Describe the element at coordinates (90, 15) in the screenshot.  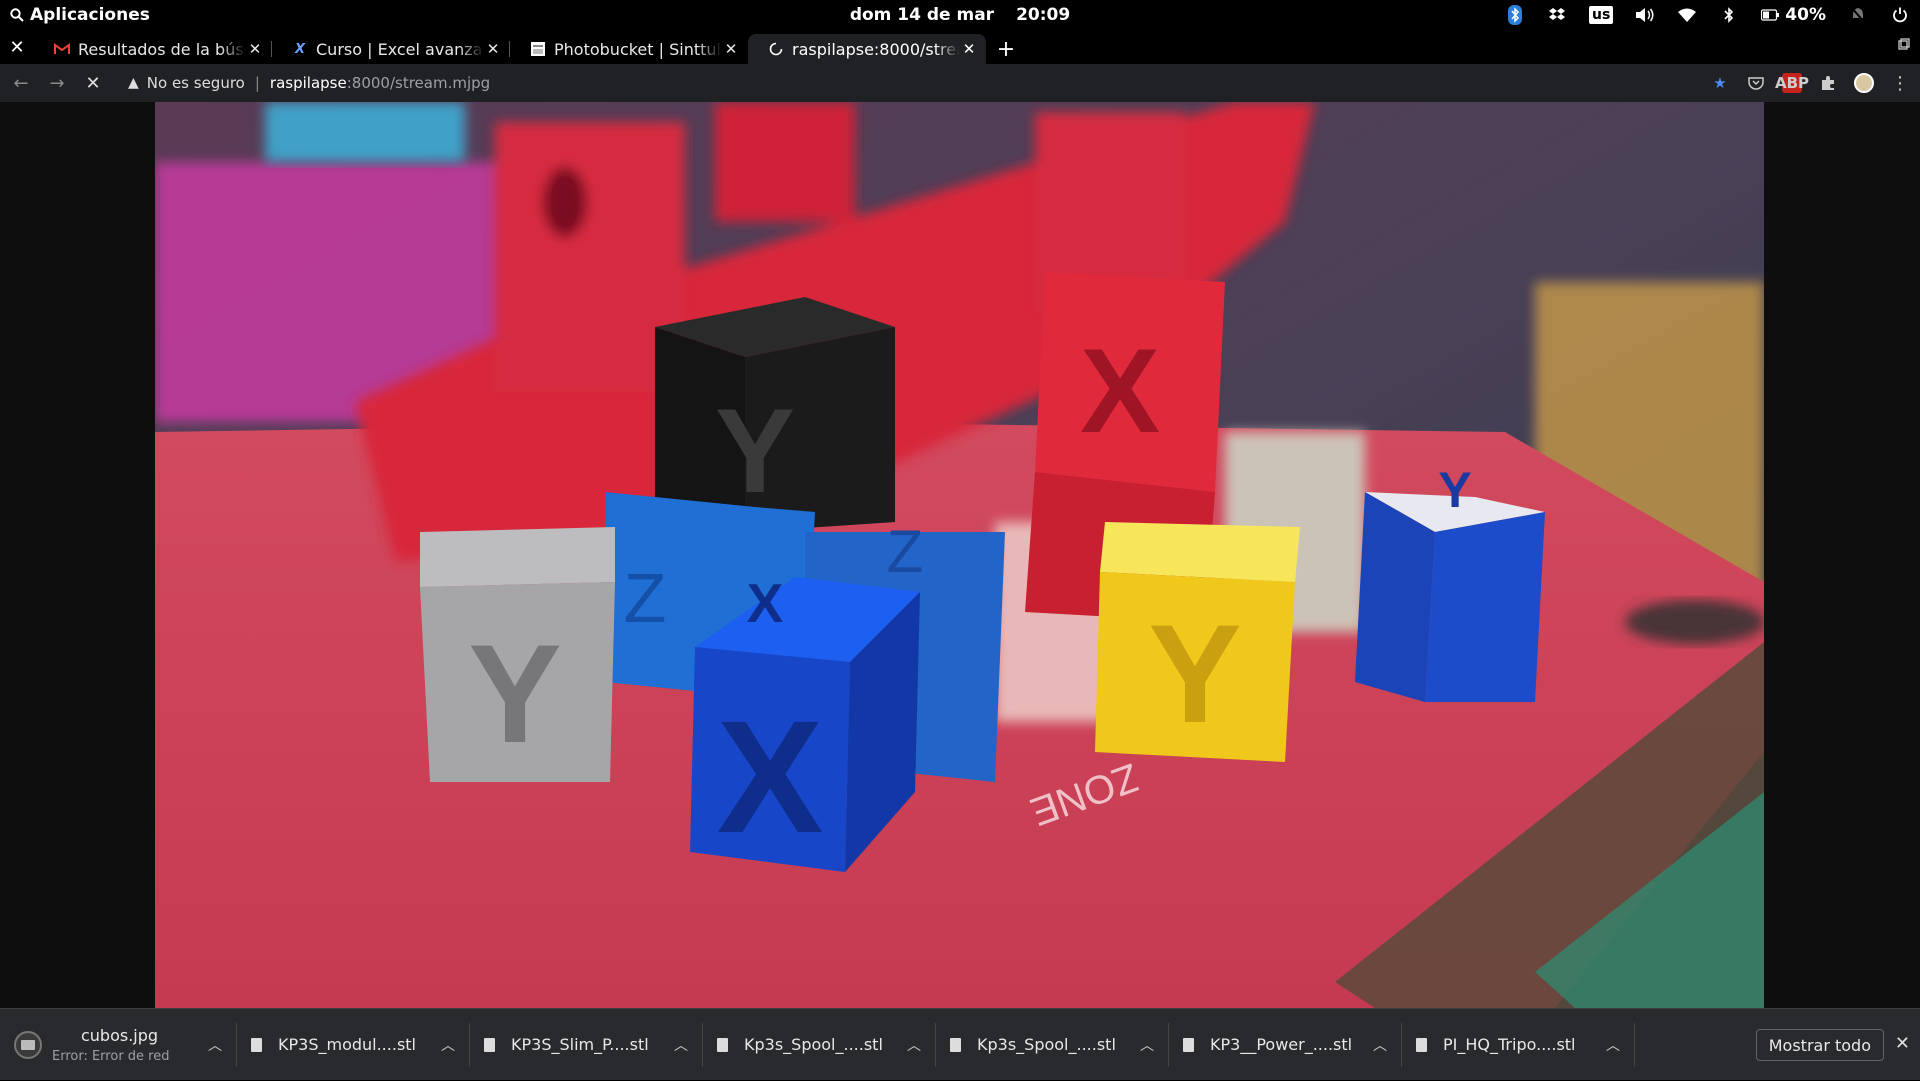
I see `applications-label: Aplicaciones` at that location.